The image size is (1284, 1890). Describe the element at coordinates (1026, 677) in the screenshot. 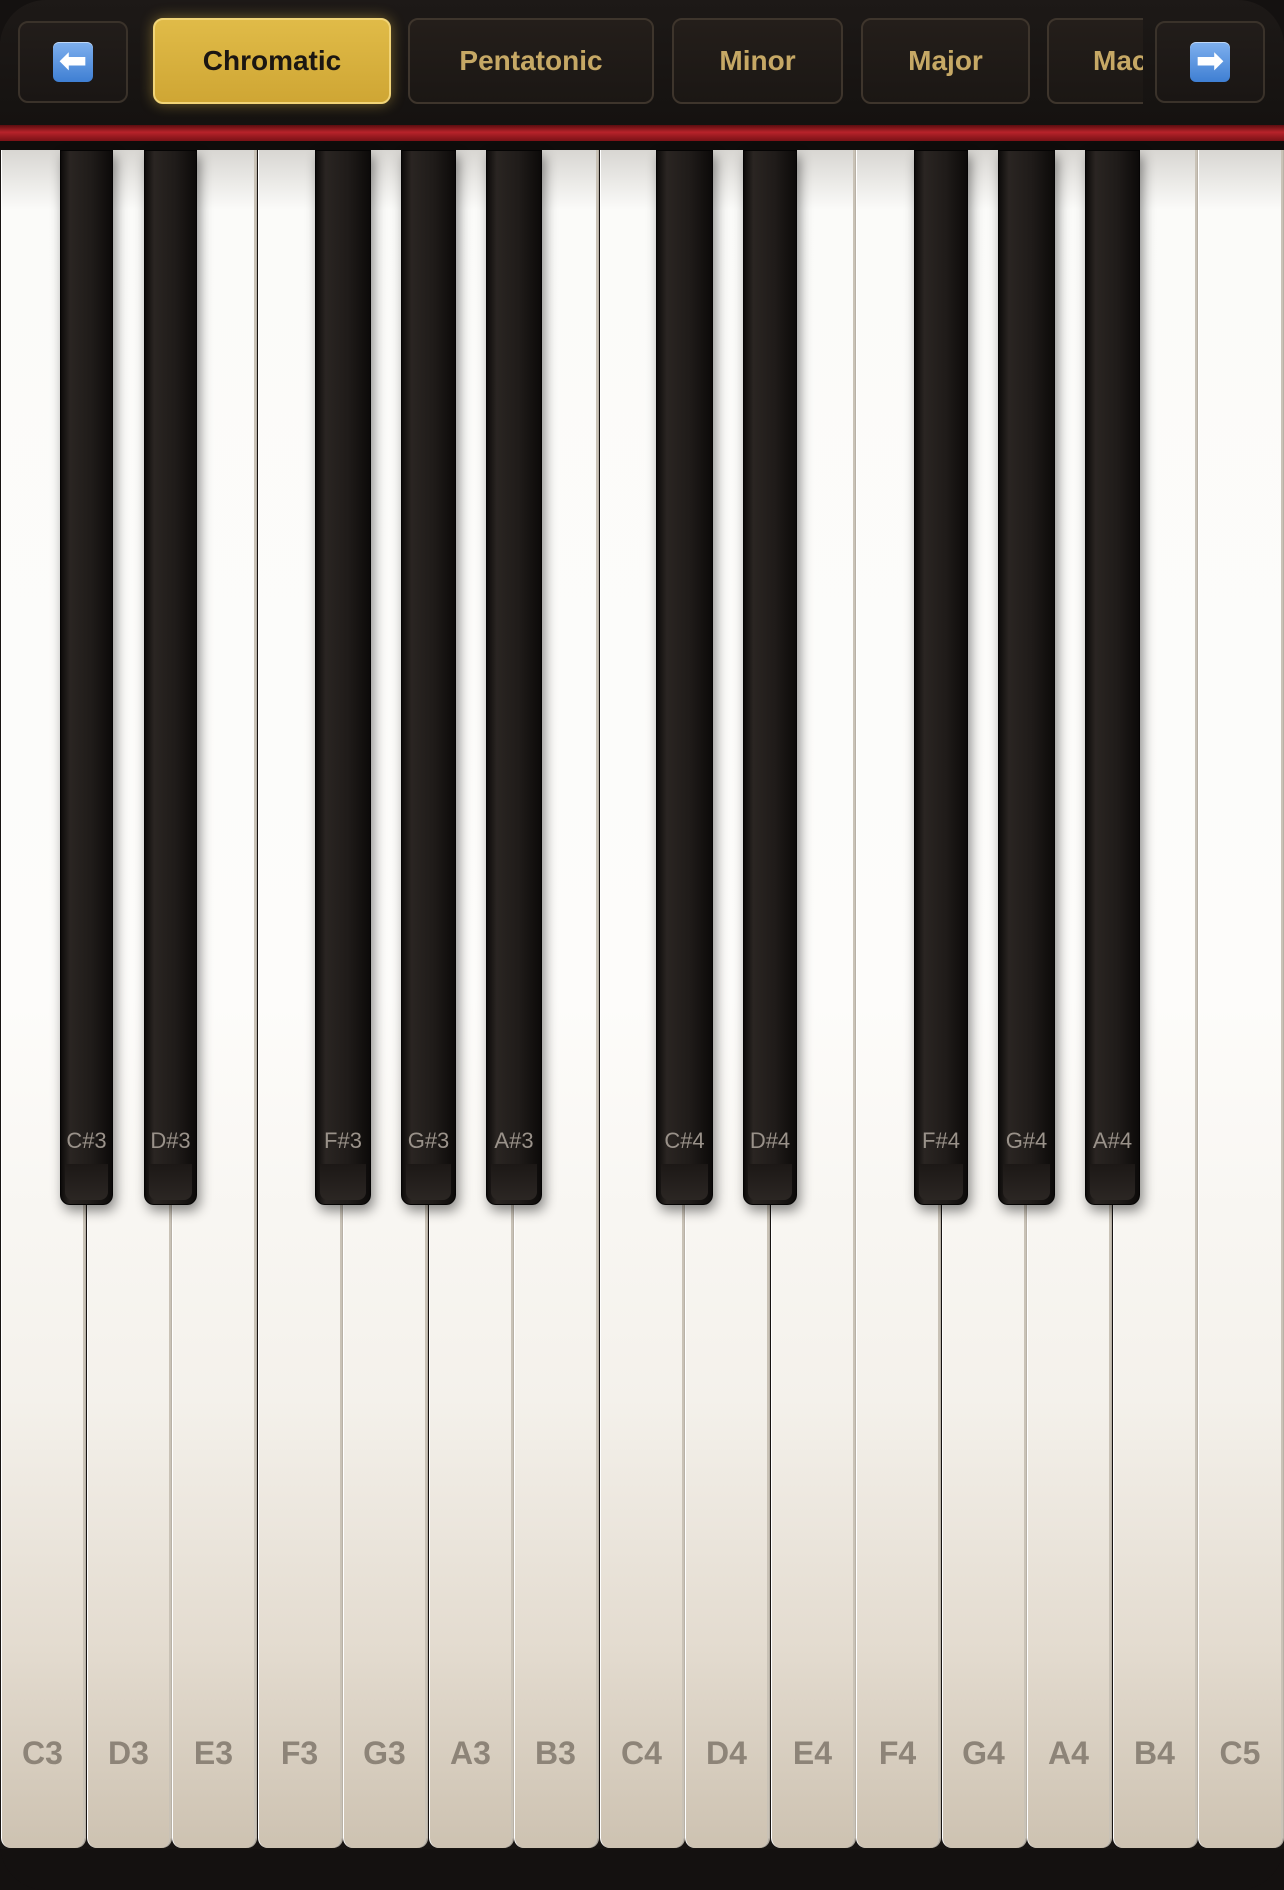

I see `black-key-gsharp4: G#4` at that location.